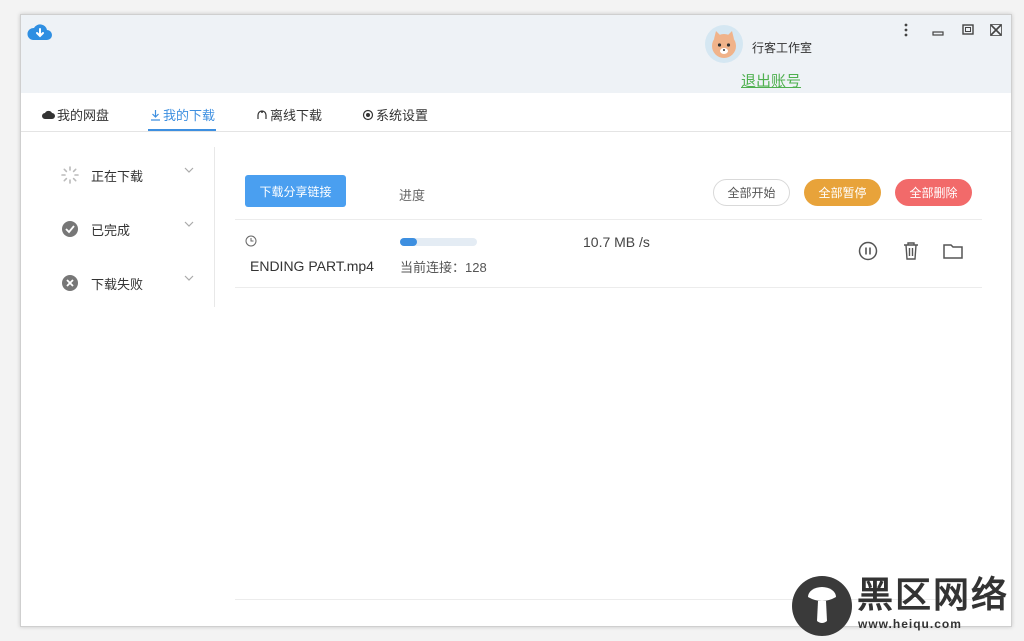 Image resolution: width=1024 pixels, height=641 pixels. I want to click on sidebar-item-downloading: 正在下载, so click(141, 175).